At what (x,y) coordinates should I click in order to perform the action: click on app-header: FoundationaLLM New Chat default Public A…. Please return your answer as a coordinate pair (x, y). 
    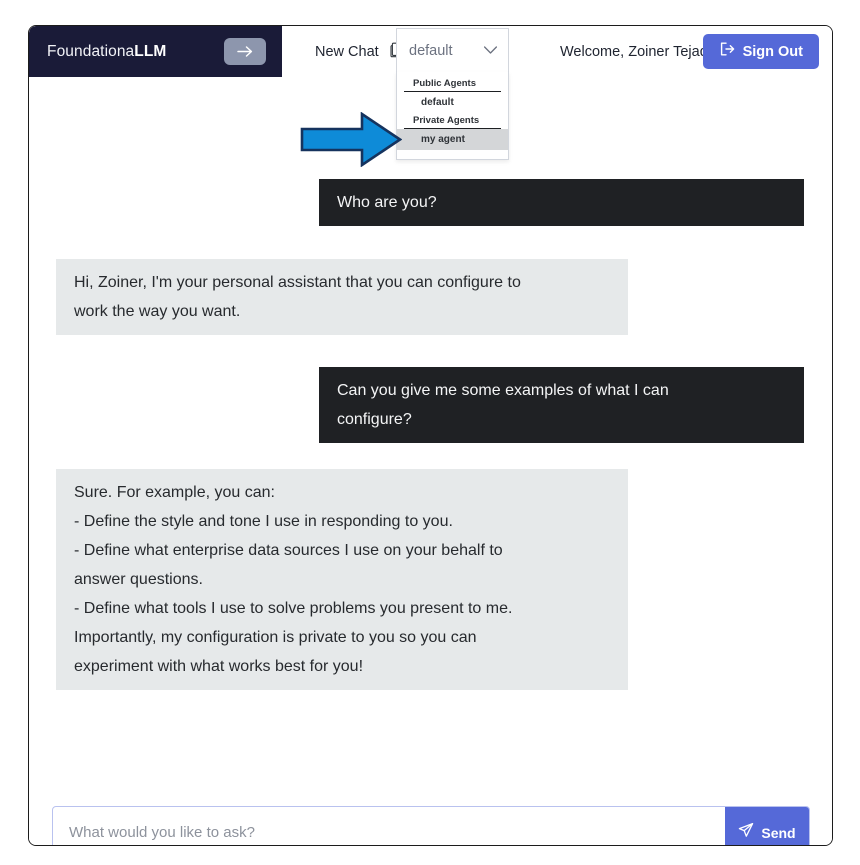
    Looking at the image, I should click on (430, 93).